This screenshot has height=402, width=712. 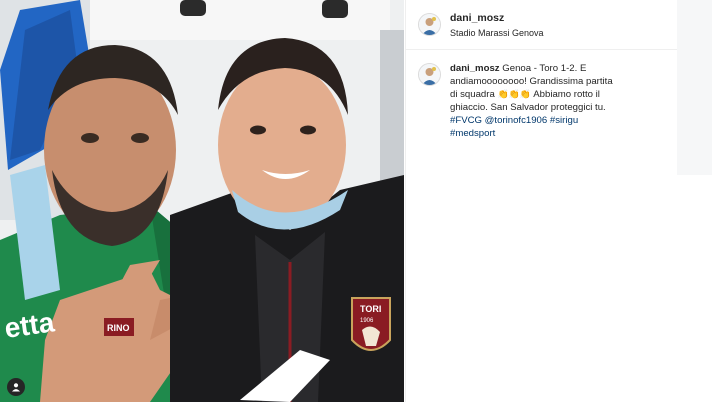 What do you see at coordinates (475, 68) in the screenshot?
I see `caption-username: dani_mosz` at bounding box center [475, 68].